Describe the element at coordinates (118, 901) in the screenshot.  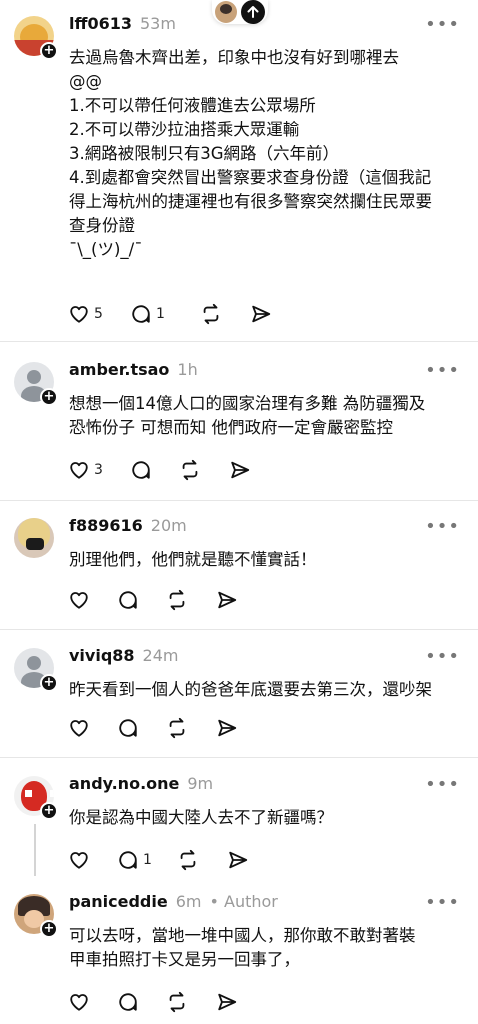
I see `username: paniceddie` at that location.